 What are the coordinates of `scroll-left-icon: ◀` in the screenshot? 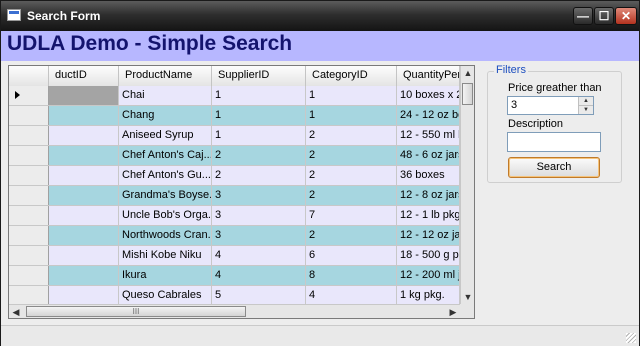 It's located at (16, 311).